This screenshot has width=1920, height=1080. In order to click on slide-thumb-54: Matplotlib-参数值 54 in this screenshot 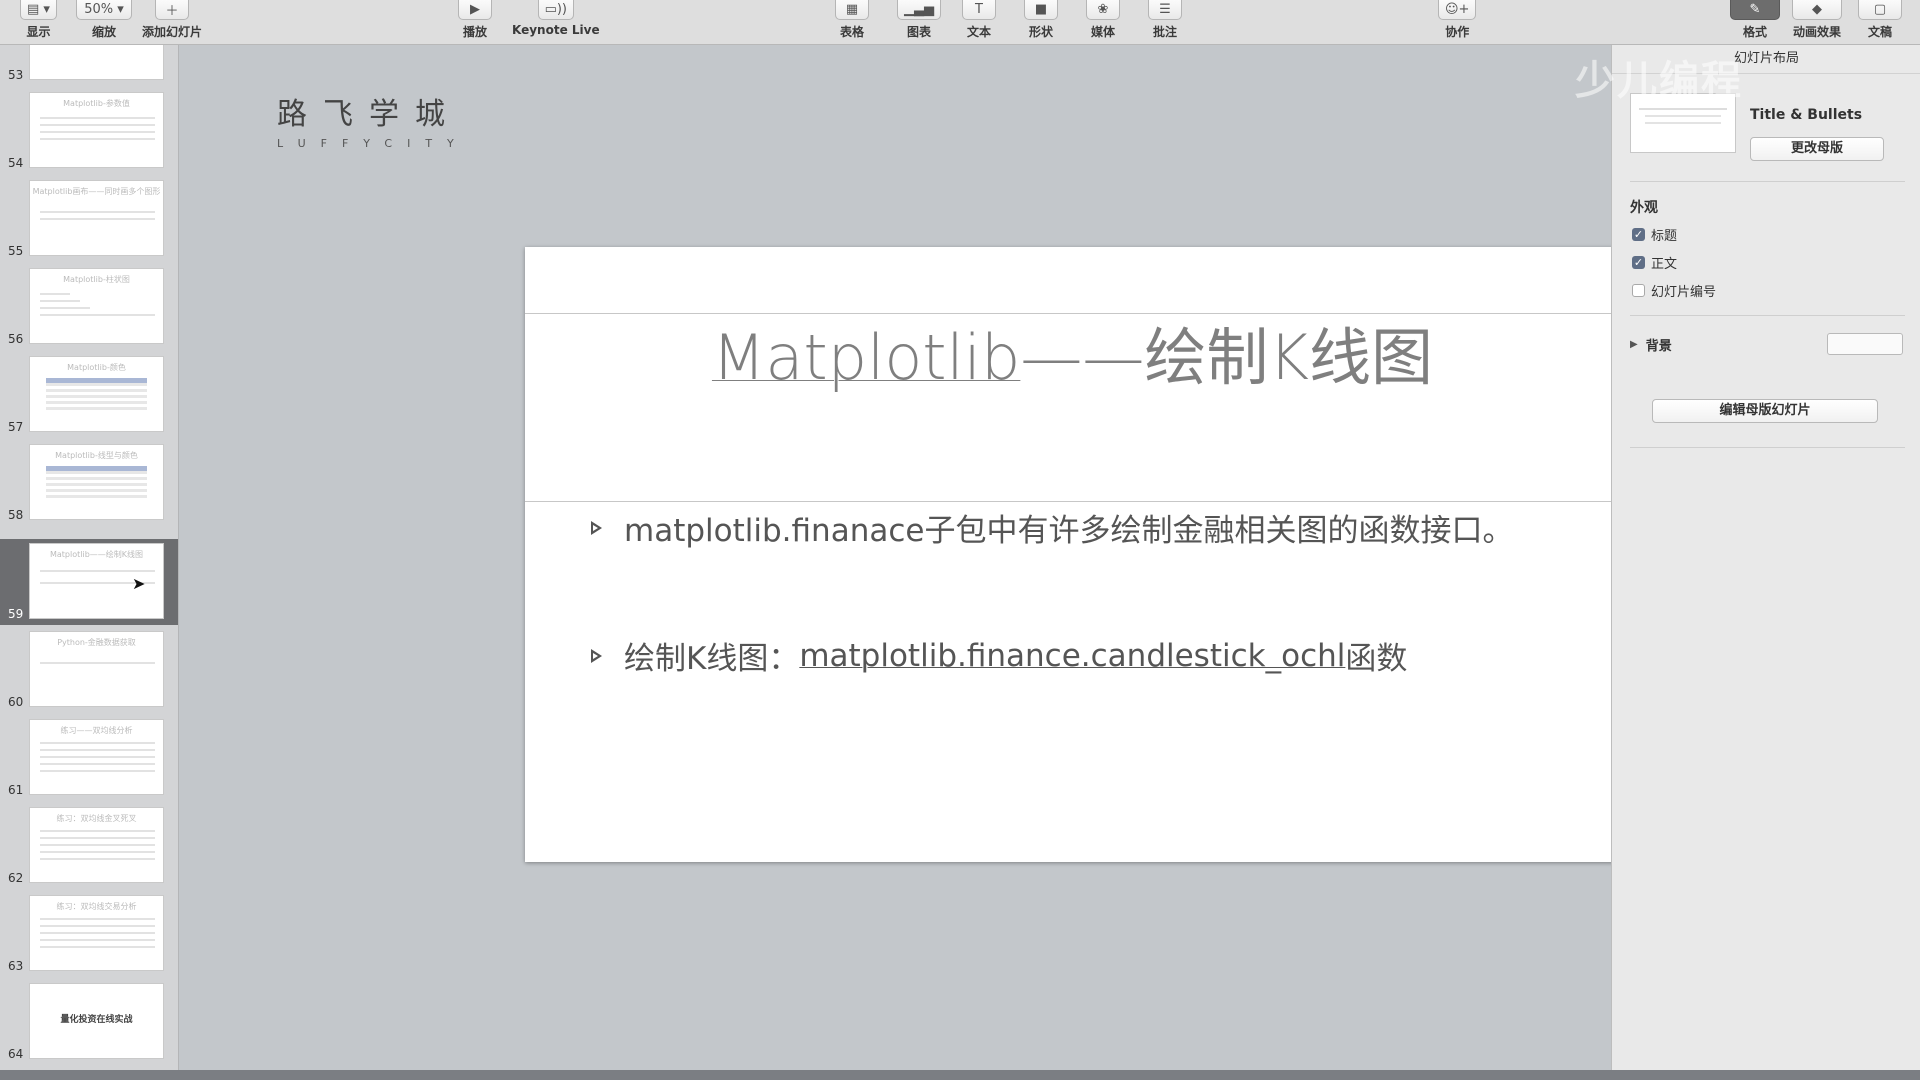, I will do `click(89, 131)`.